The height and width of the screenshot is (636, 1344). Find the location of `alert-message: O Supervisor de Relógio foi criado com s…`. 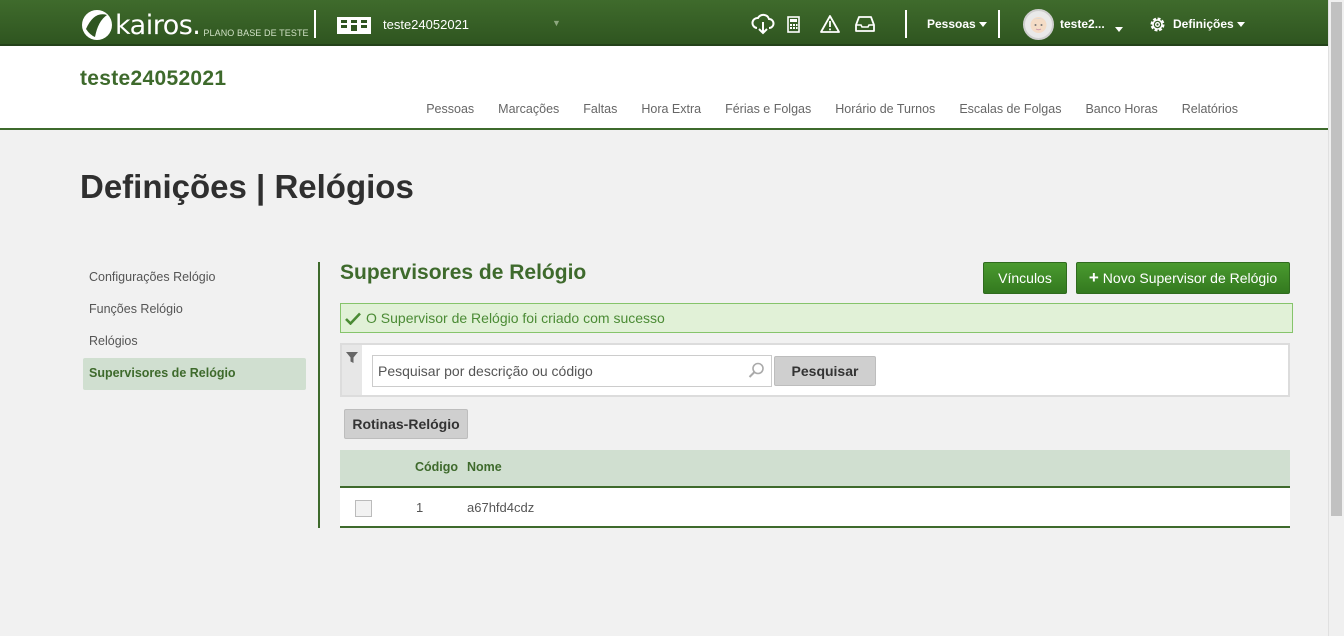

alert-message: O Supervisor de Relógio foi criado com s… is located at coordinates (515, 318).